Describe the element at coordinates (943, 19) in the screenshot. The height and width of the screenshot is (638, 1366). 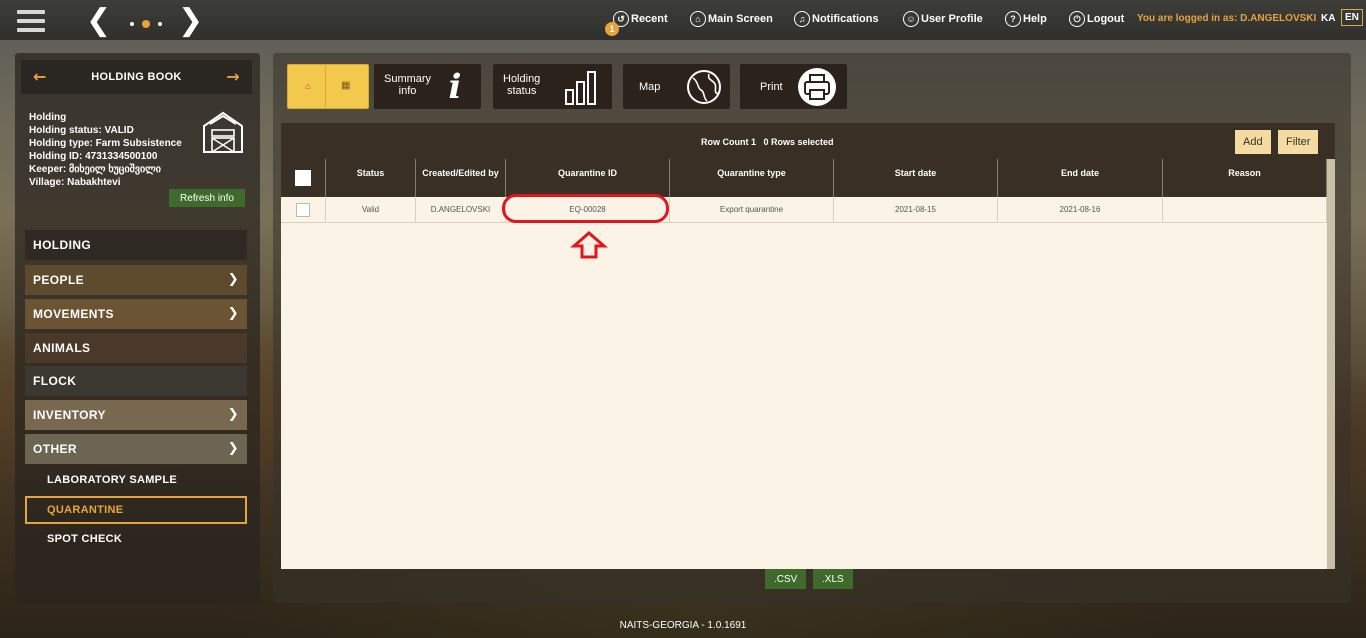
I see `user-profile-menu: ☺ User Profile` at that location.